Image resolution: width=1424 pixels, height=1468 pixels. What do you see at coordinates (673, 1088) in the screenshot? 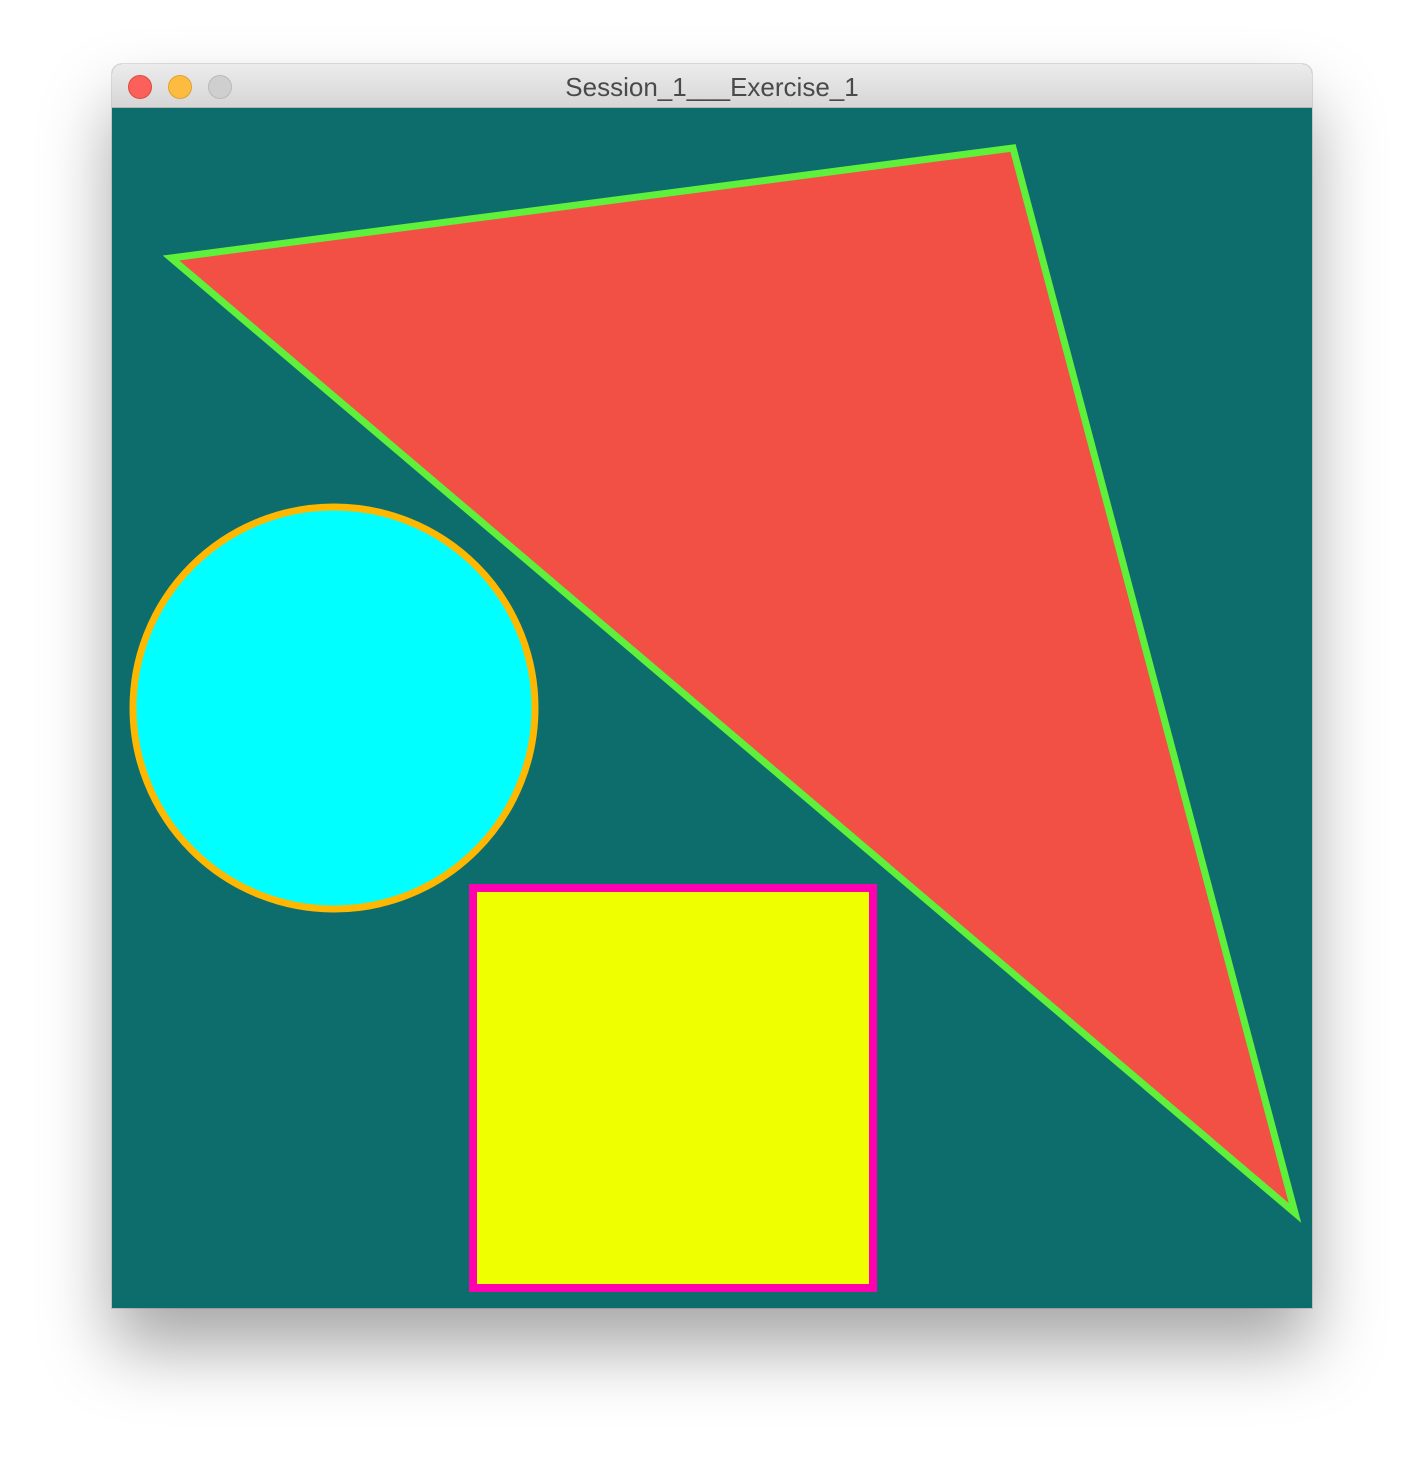
I see `square-shape` at bounding box center [673, 1088].